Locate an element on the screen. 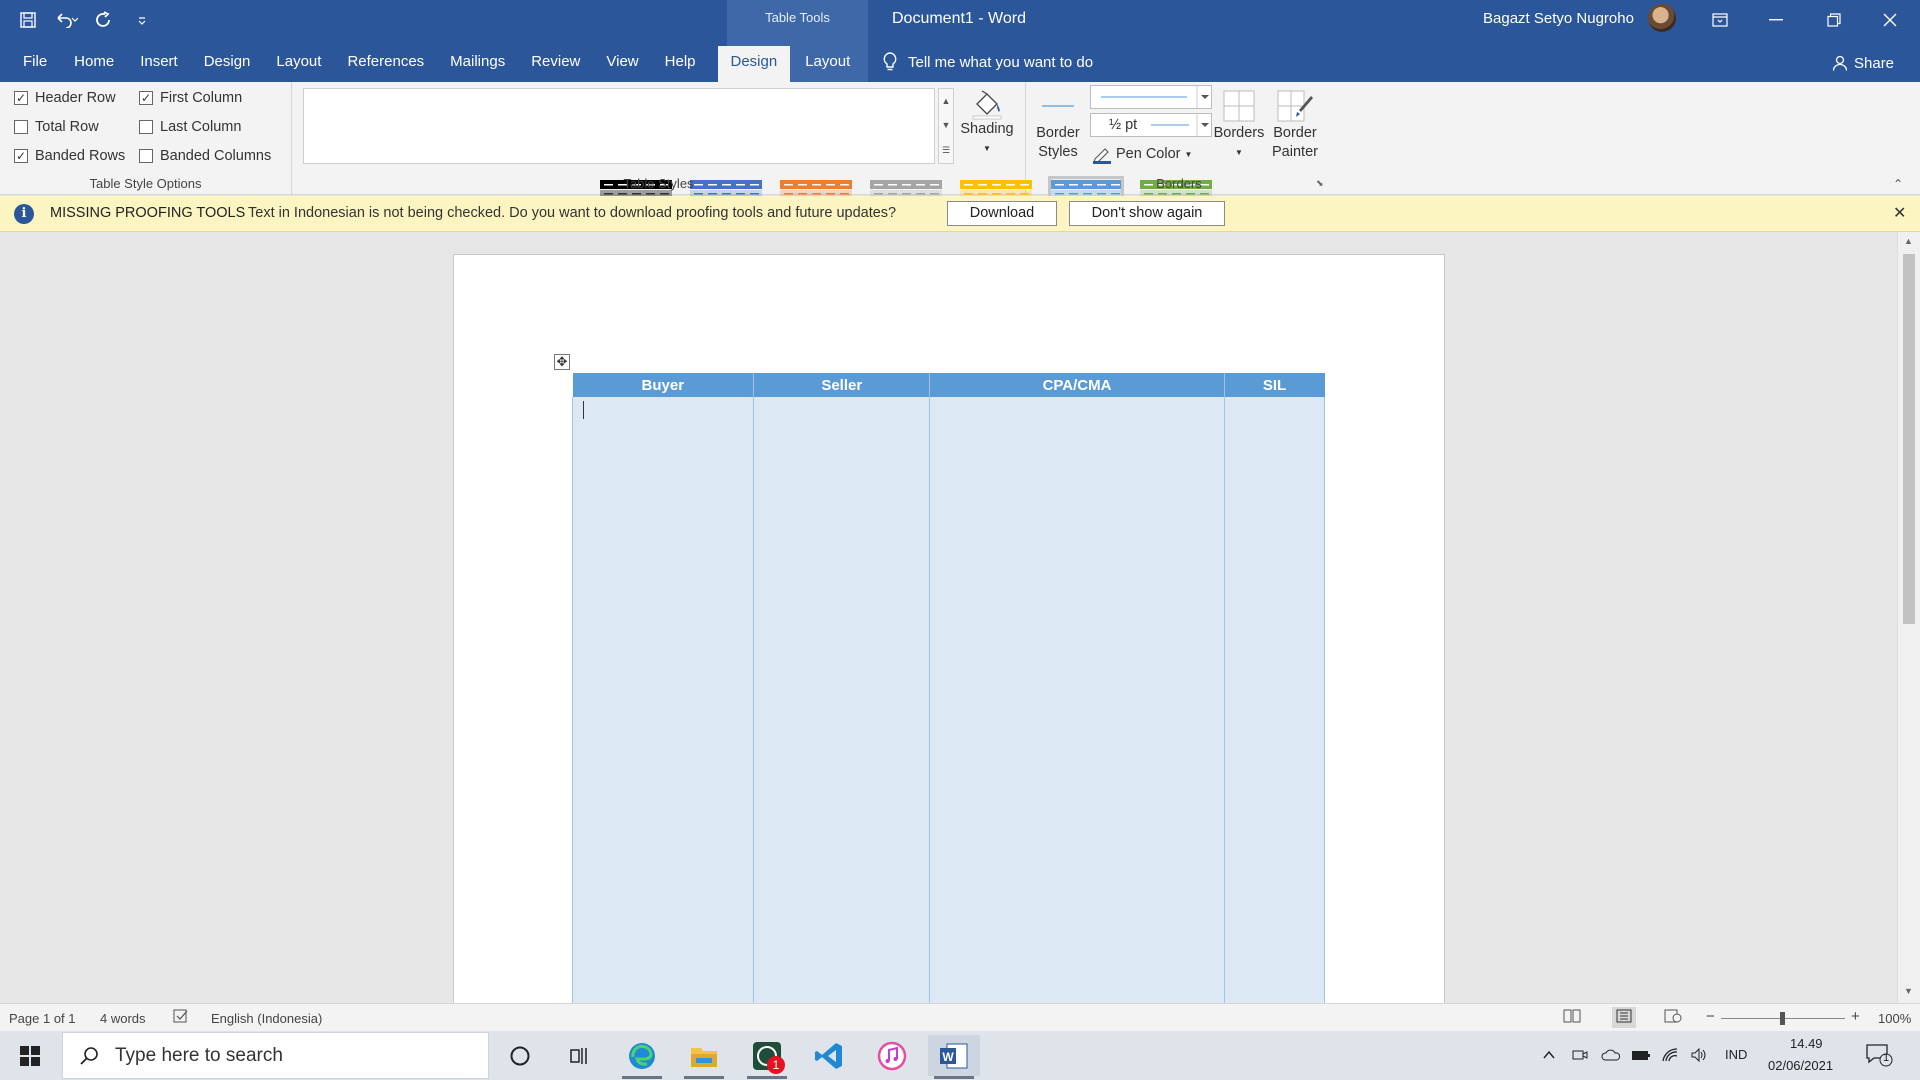 The image size is (1920, 1080). customize-qat-icon is located at coordinates (142, 20).